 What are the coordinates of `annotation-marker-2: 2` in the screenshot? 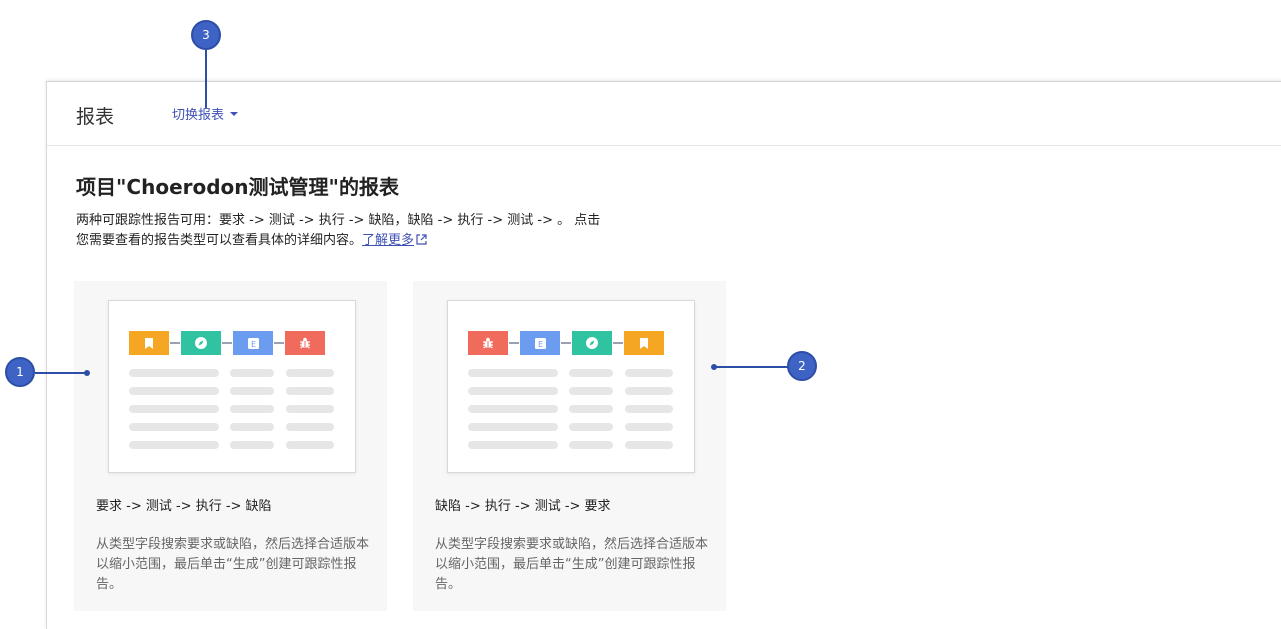 It's located at (802, 366).